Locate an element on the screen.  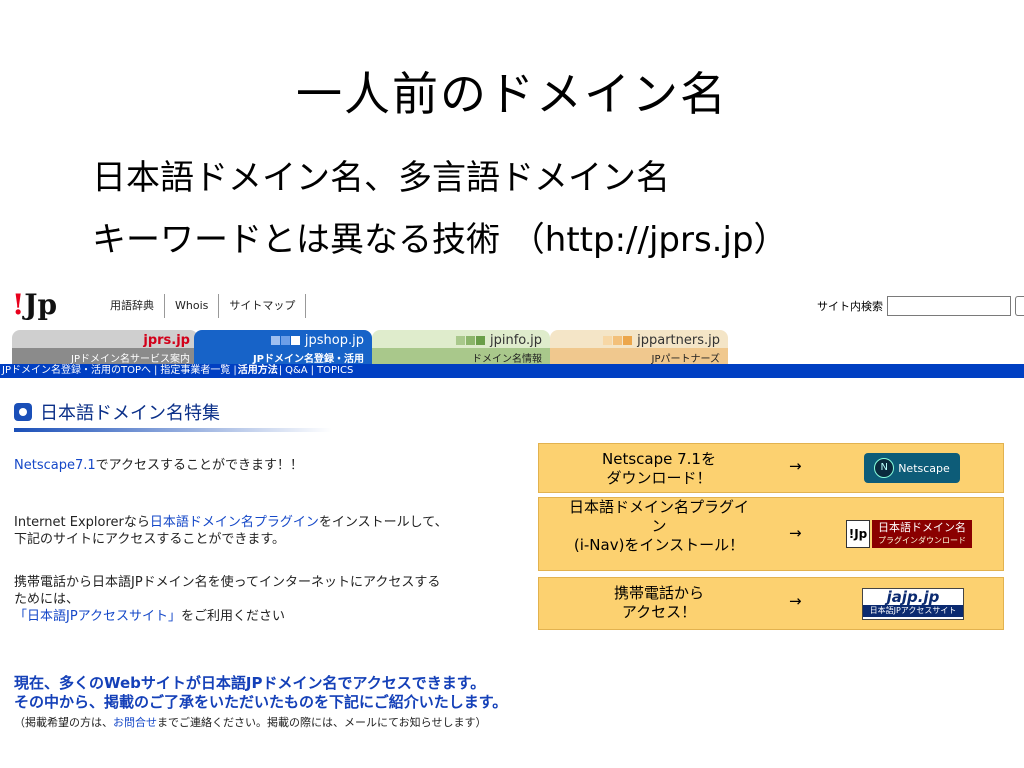
topnav-glossary-link: 用語辞典 is located at coordinates (132, 306).